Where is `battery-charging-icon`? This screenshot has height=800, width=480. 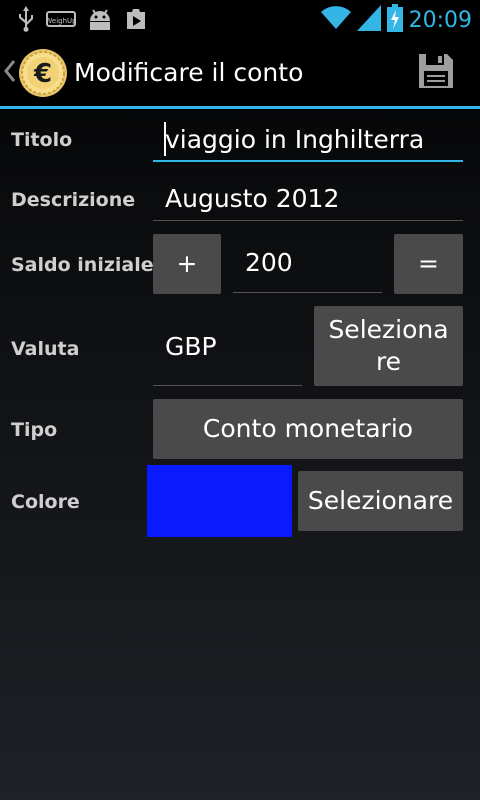
battery-charging-icon is located at coordinates (394, 20).